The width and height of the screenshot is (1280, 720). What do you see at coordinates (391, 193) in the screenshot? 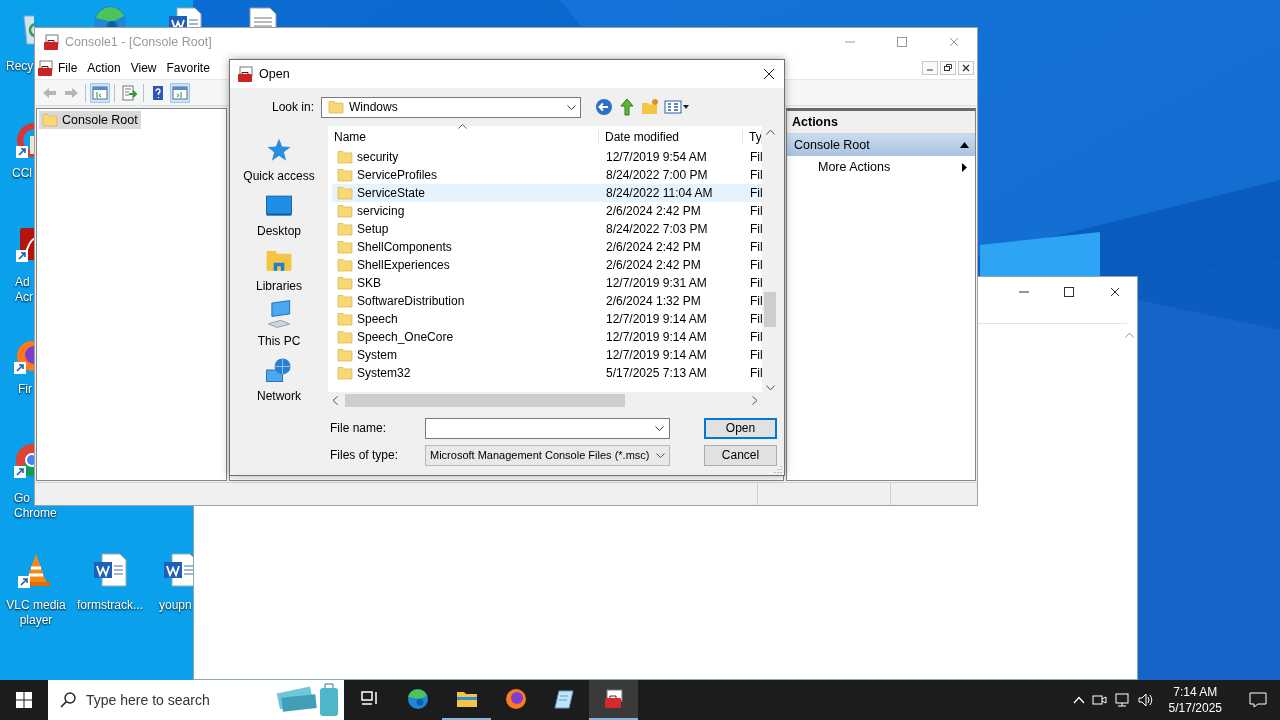
I see `file-name: ServiceState` at bounding box center [391, 193].